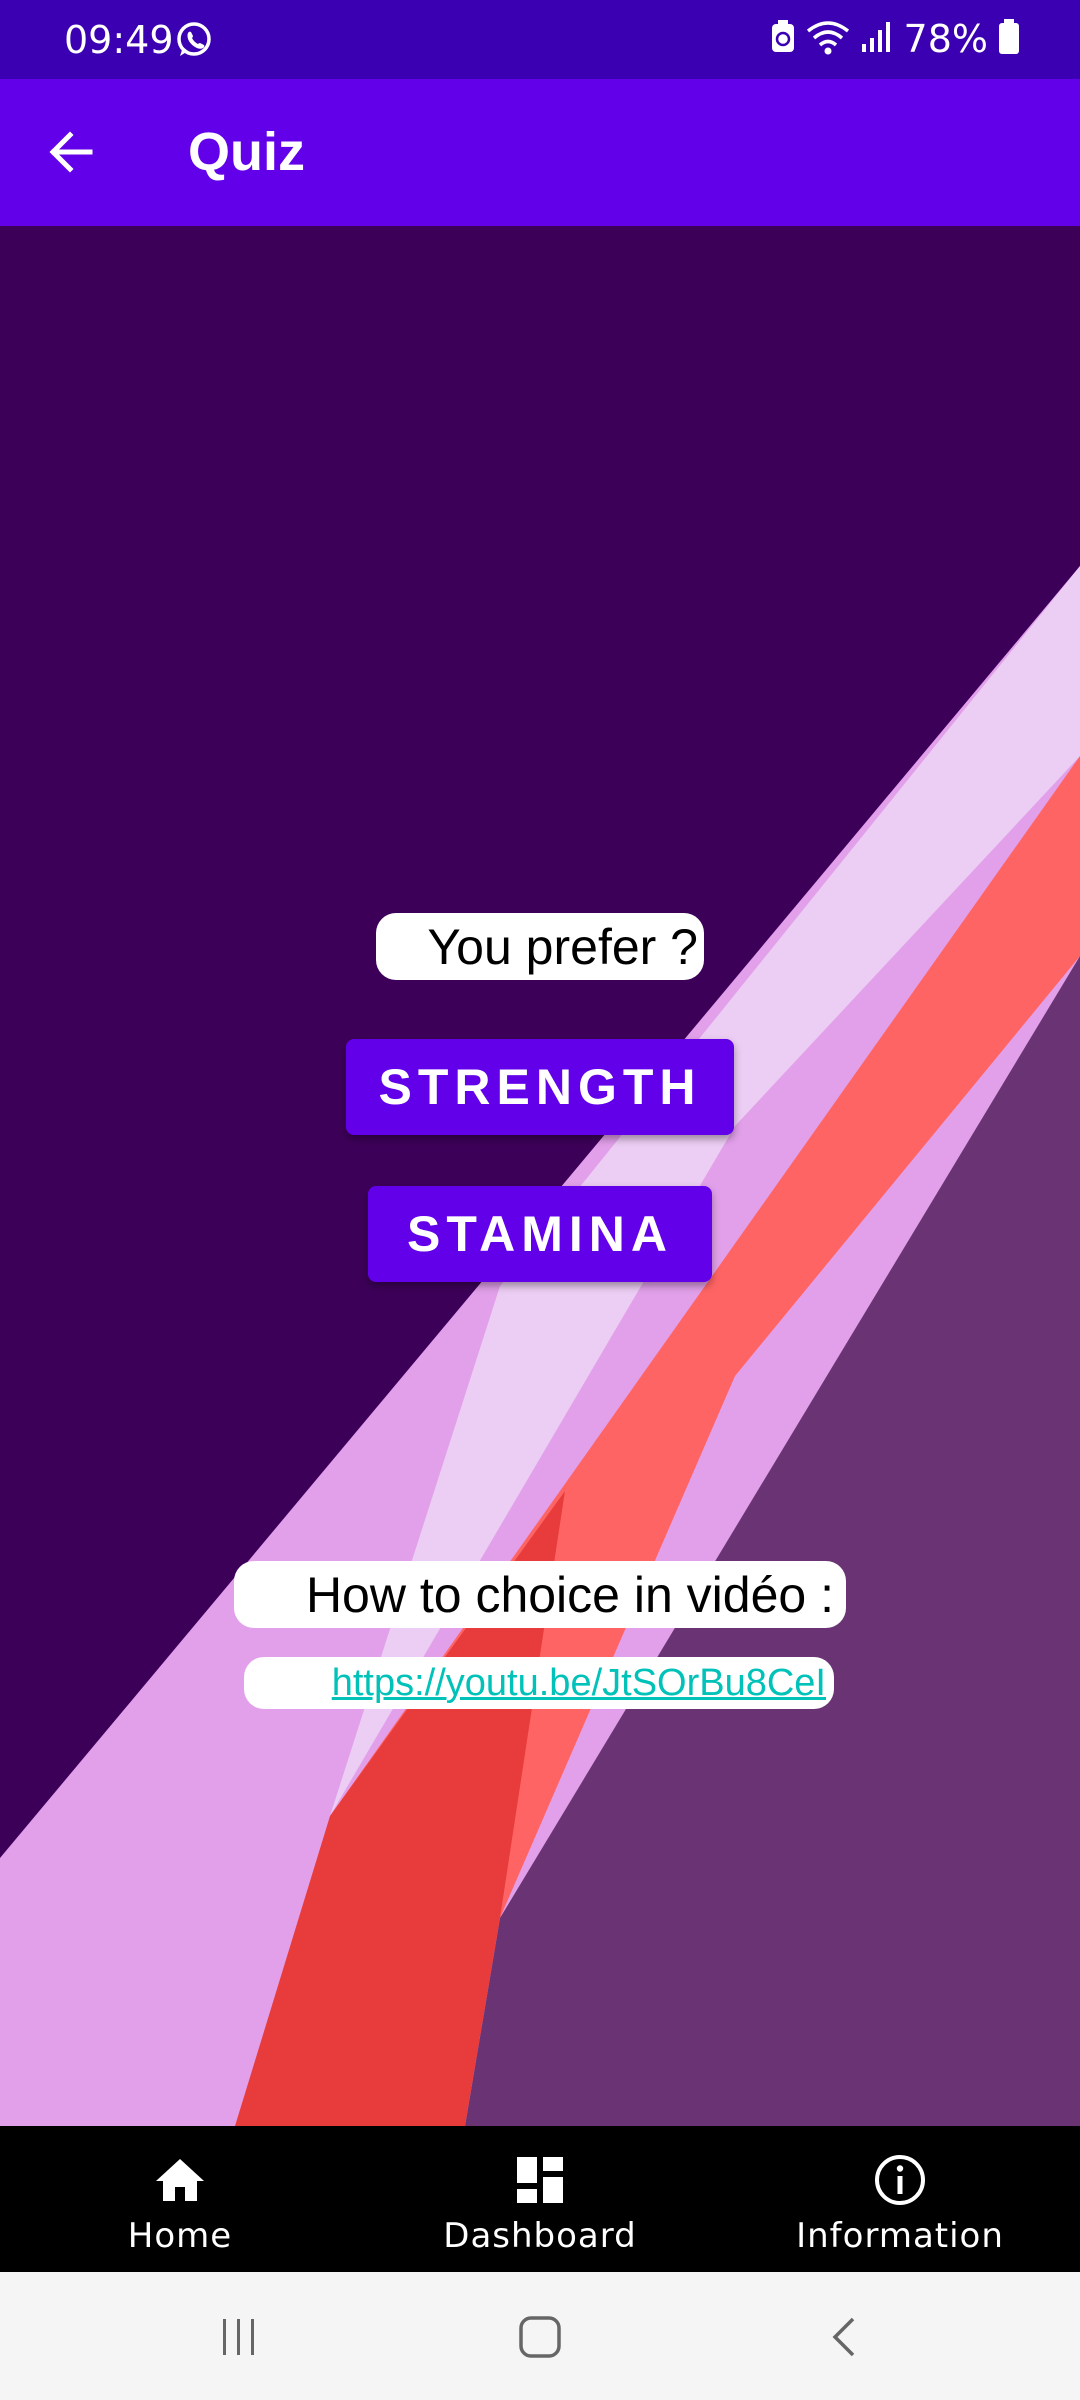  Describe the element at coordinates (246, 152) in the screenshot. I see `page-title: Quiz` at that location.